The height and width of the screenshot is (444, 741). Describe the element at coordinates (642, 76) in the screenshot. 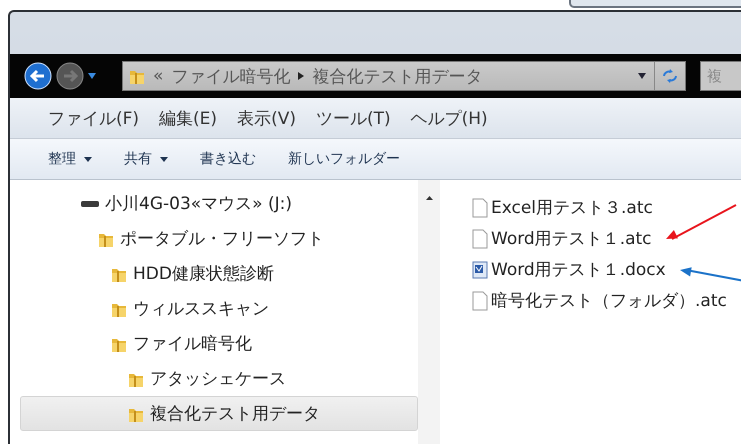

I see `dropdown-caret-icon` at that location.